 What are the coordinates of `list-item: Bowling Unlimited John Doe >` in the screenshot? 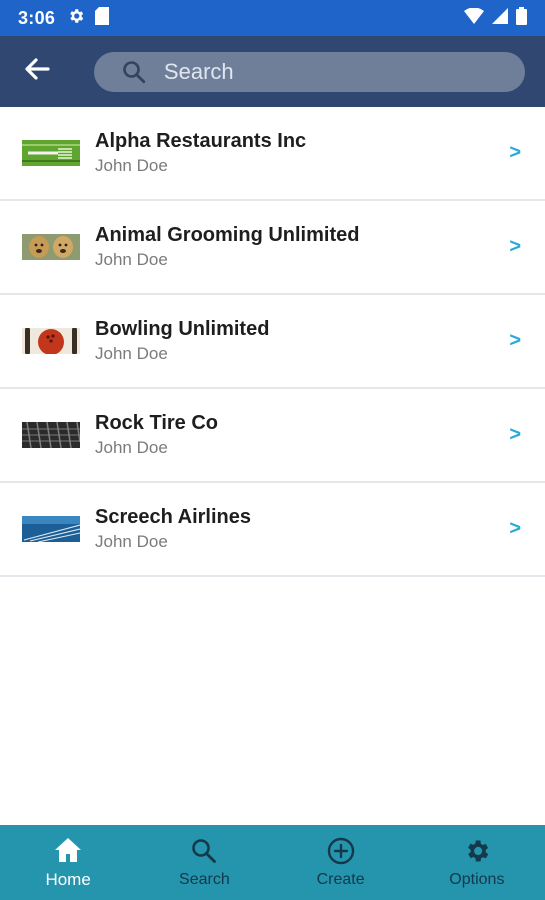 It's located at (272, 342).